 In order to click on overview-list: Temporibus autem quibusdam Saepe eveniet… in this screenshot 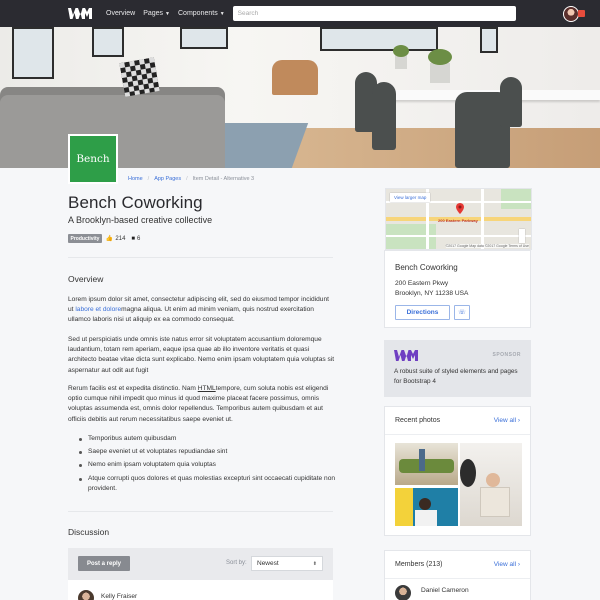, I will do `click(207, 465)`.